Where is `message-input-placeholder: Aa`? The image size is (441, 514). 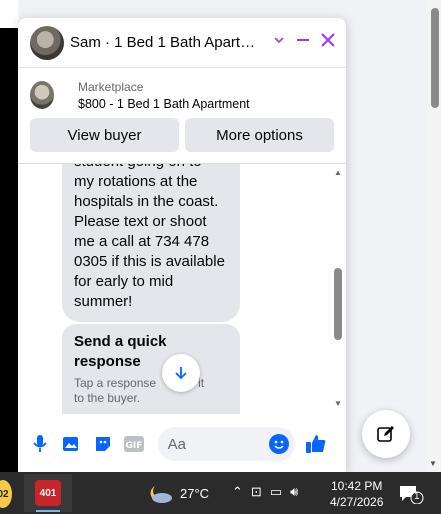 message-input-placeholder: Aa is located at coordinates (176, 444).